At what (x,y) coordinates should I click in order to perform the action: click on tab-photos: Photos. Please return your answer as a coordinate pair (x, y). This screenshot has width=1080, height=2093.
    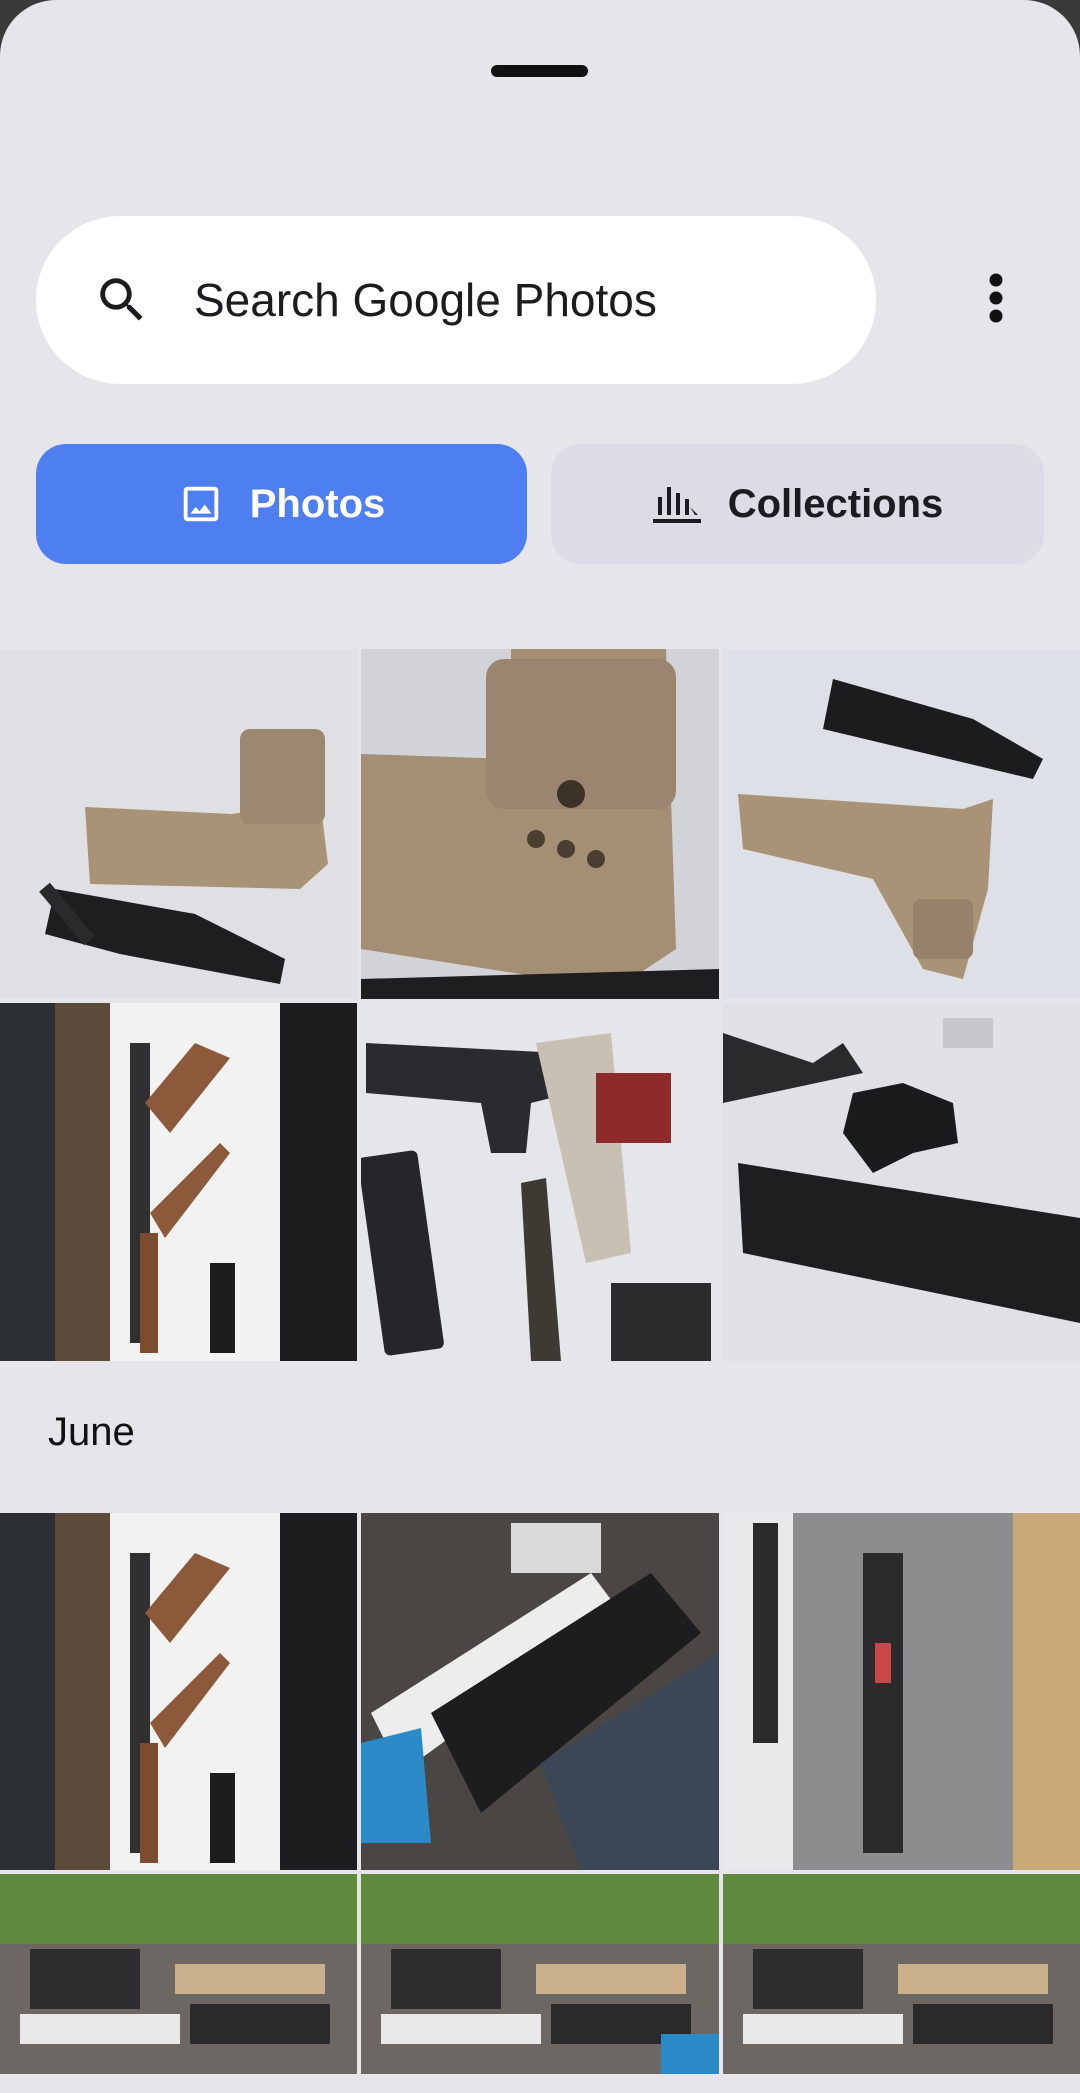
    Looking at the image, I should click on (281, 504).